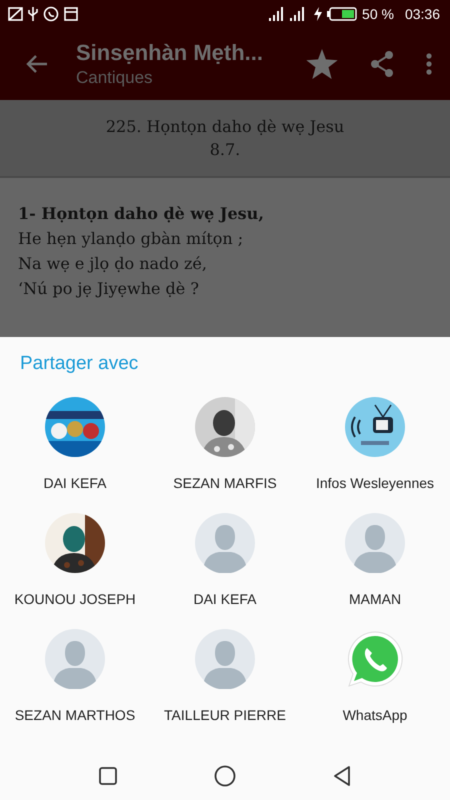 Image resolution: width=450 pixels, height=800 pixels. Describe the element at coordinates (115, 78) in the screenshot. I see `app-subtitle: Cantiques` at that location.